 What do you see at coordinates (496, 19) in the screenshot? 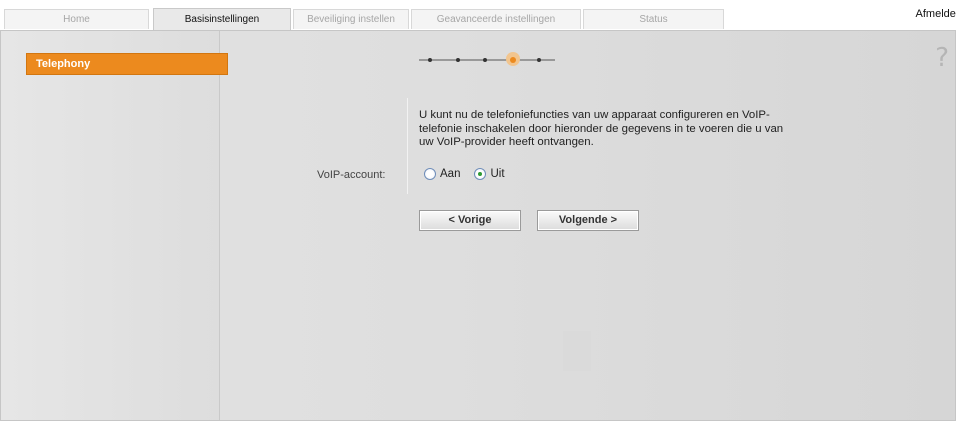
I see `tab-geavanceerde-instellingen: Geavanceerde instellingen` at bounding box center [496, 19].